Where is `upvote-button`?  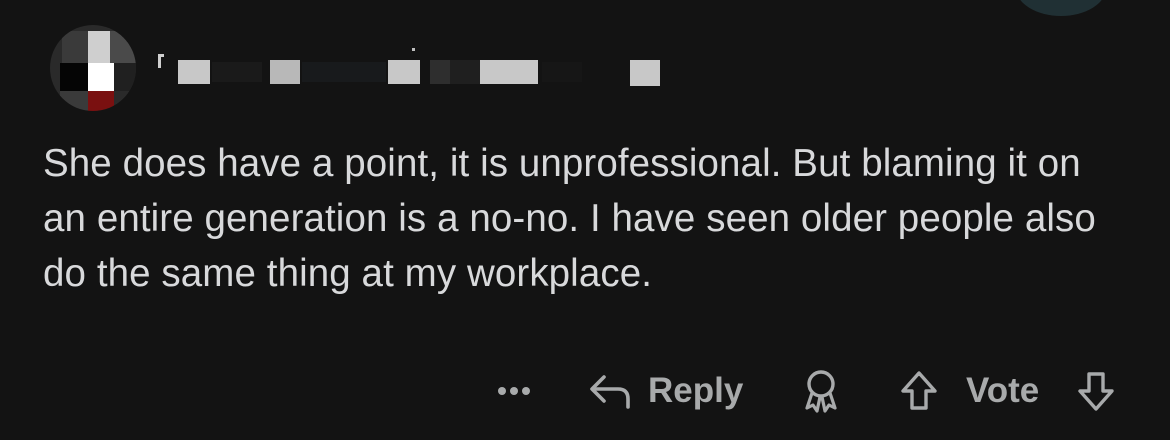 upvote-button is located at coordinates (919, 391).